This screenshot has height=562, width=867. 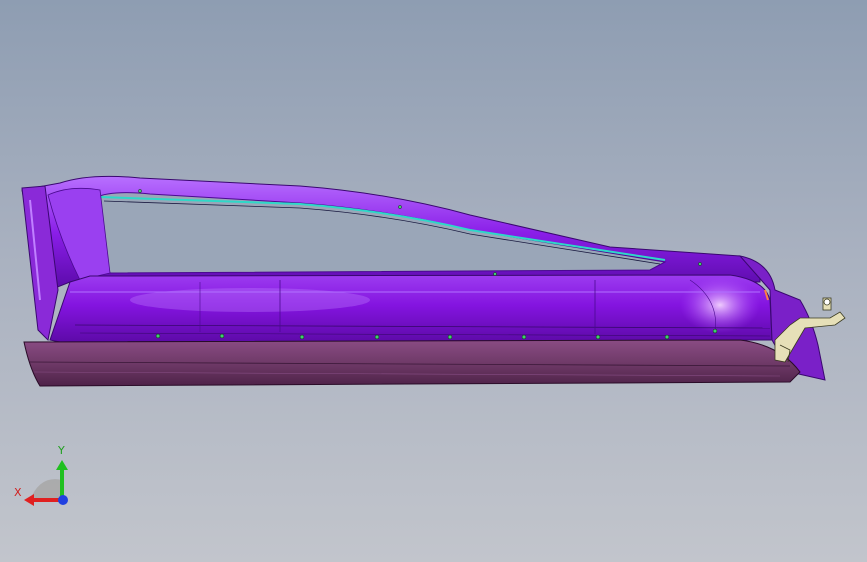 I want to click on x-axis-label: X, so click(x=18, y=492).